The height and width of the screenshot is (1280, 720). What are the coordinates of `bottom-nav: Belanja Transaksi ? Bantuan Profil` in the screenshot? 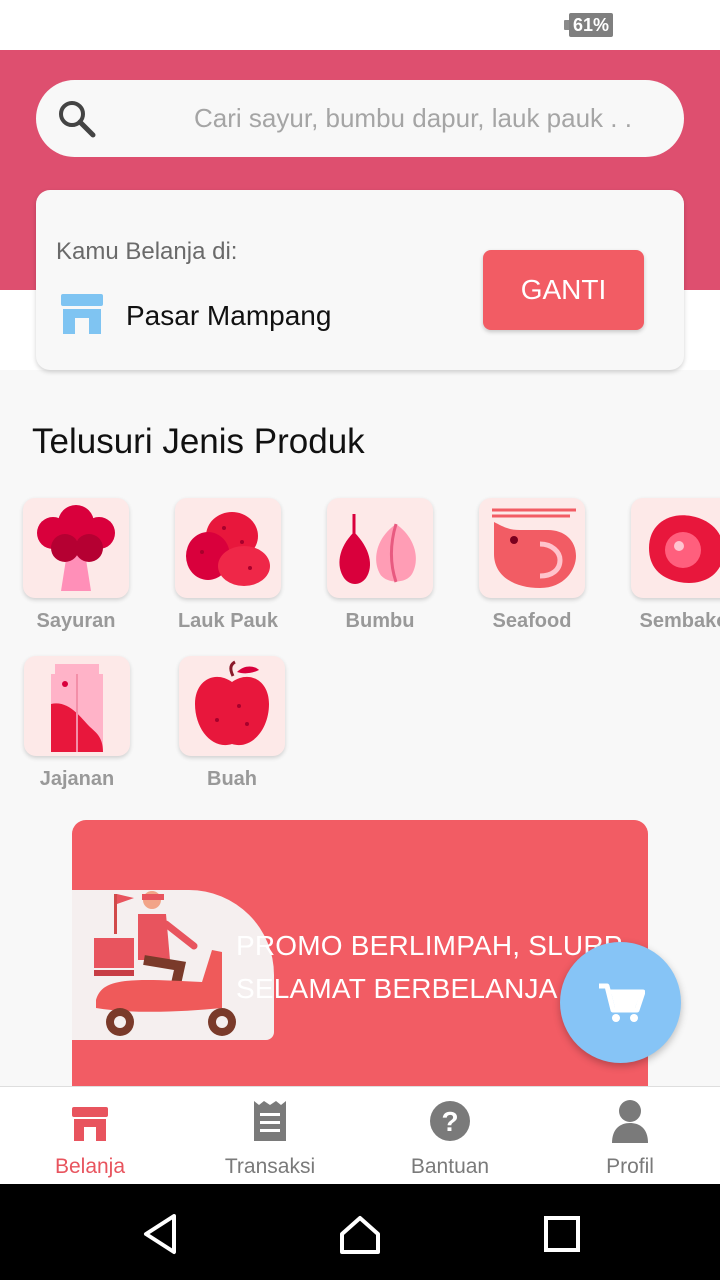 It's located at (360, 1135).